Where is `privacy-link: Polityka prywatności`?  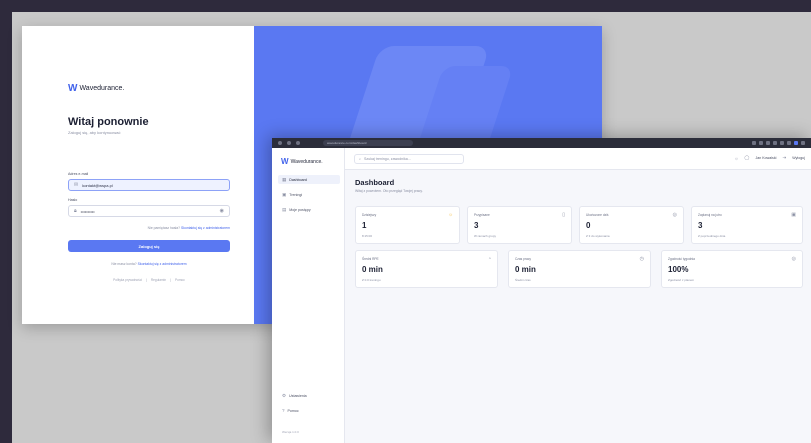
privacy-link: Polityka prywatności is located at coordinates (127, 280).